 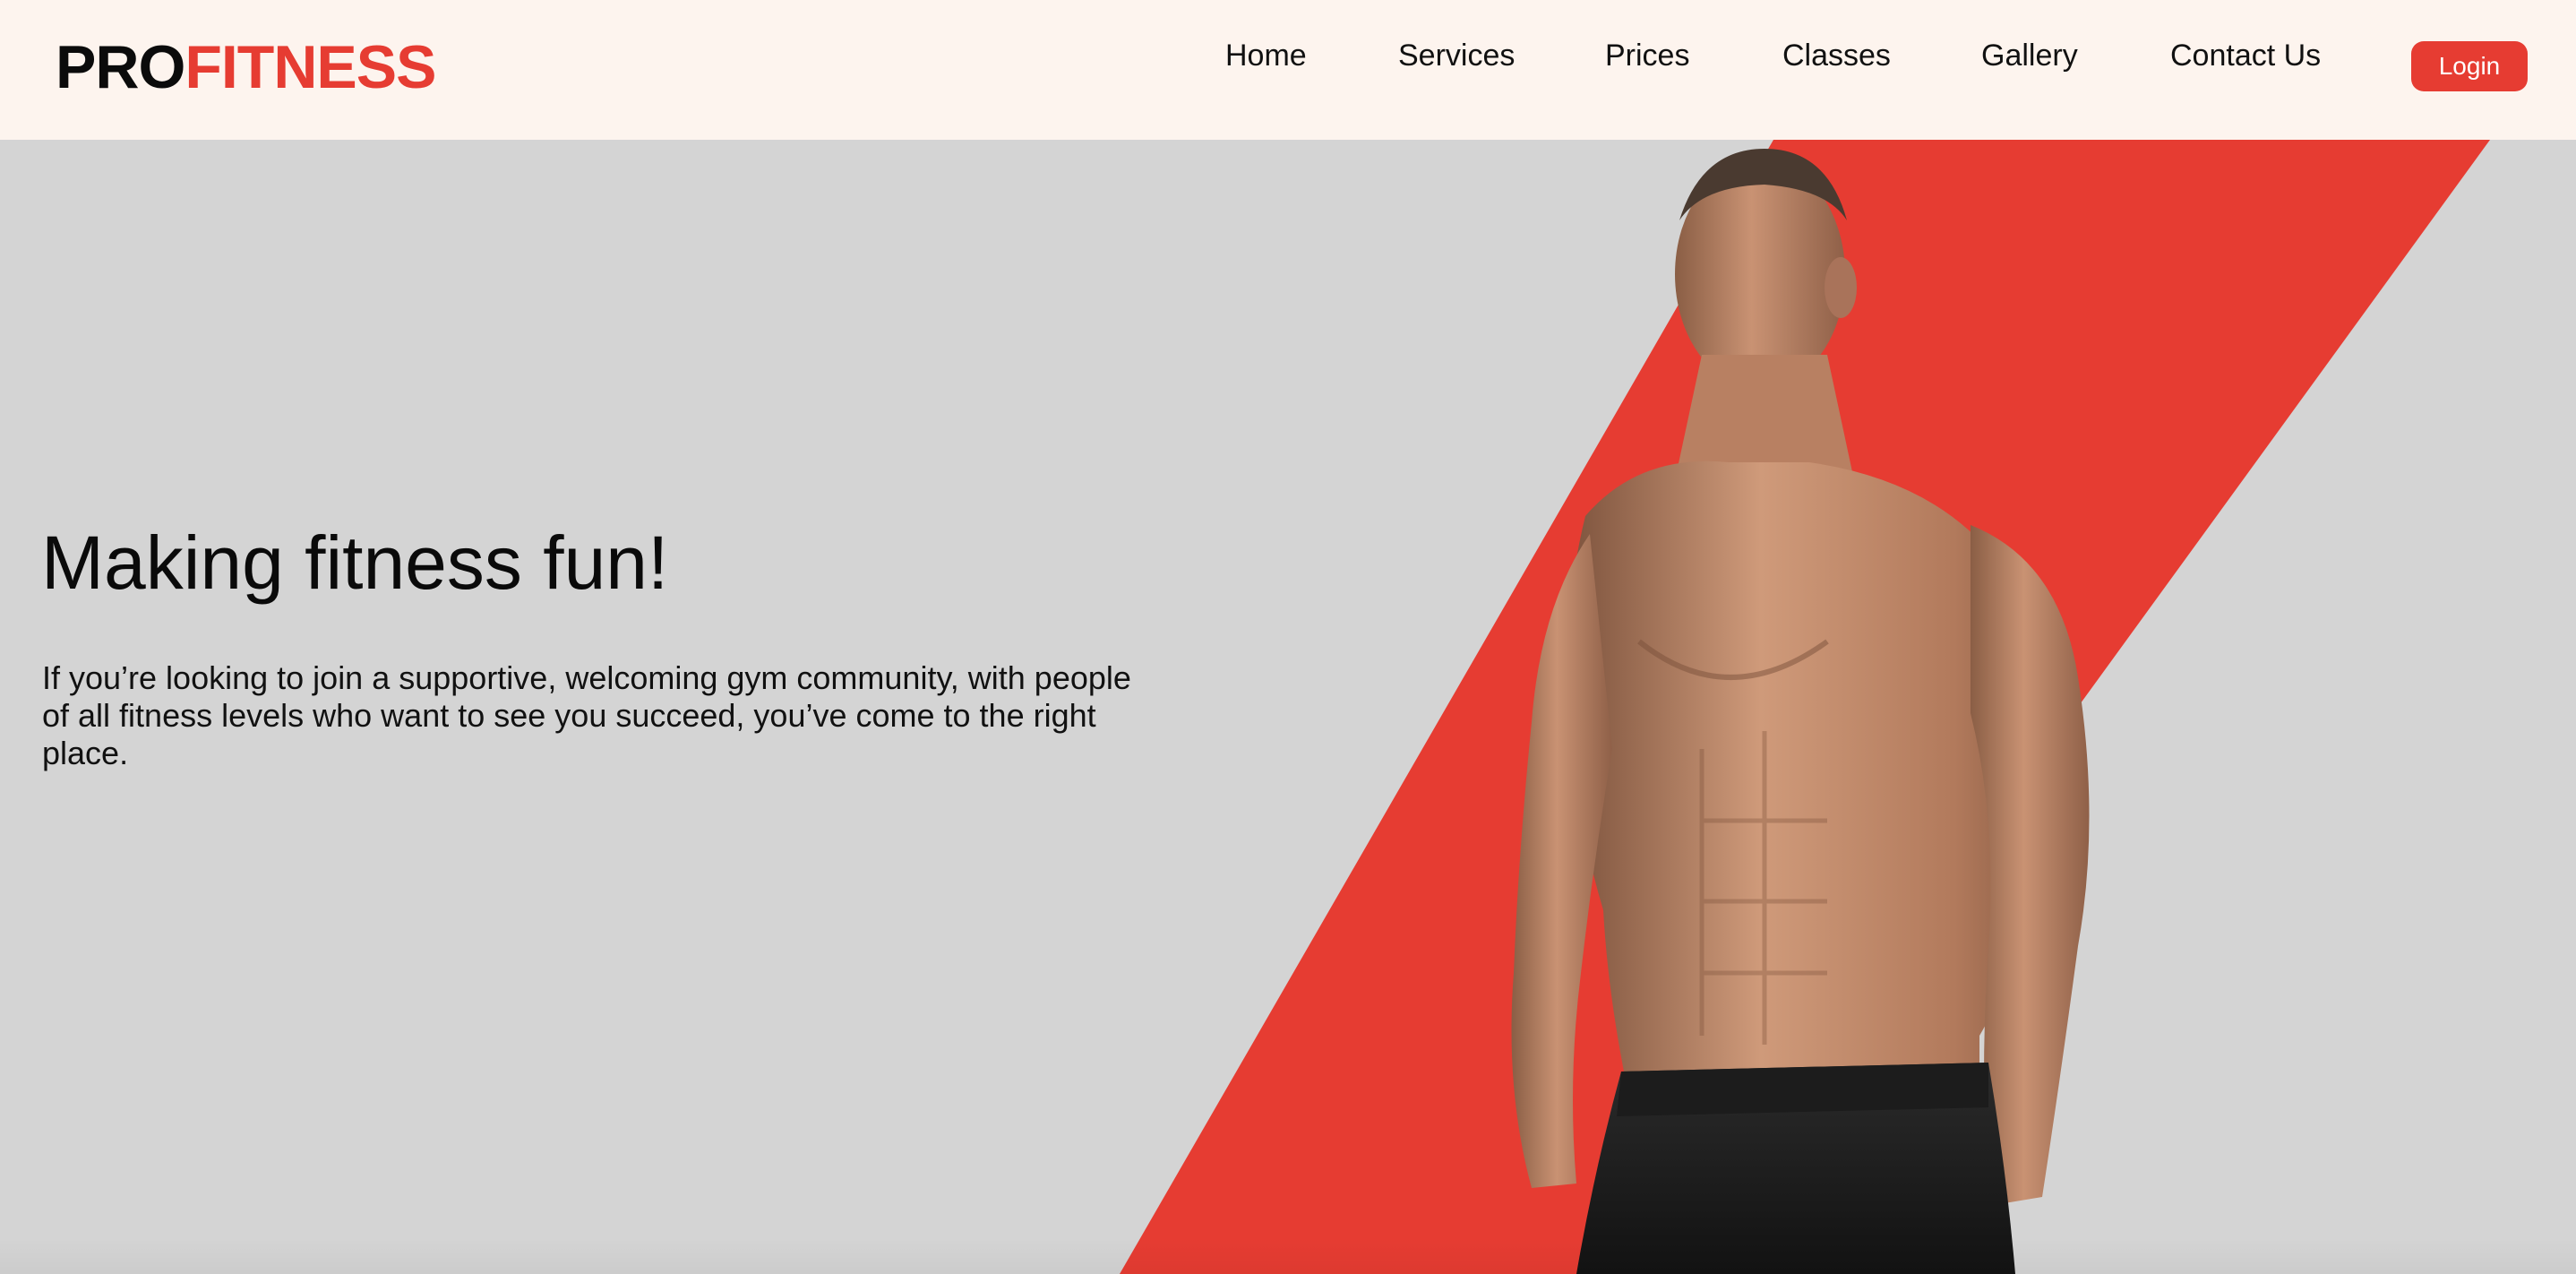 What do you see at coordinates (310, 67) in the screenshot?
I see `logo-text-fitness: FITNESS` at bounding box center [310, 67].